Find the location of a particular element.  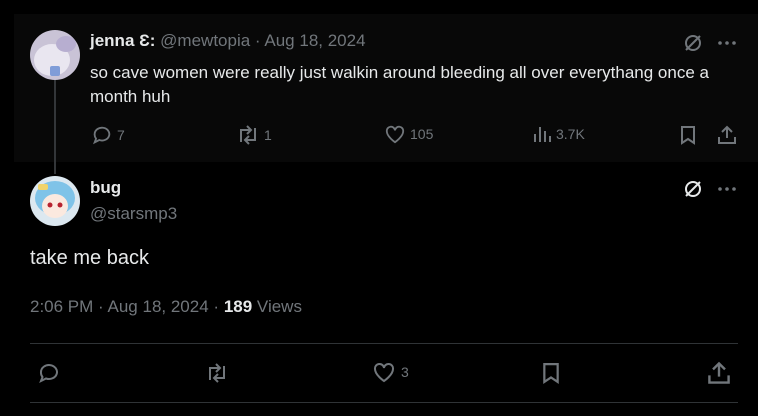

main-date: Aug 18, 2024 is located at coordinates (158, 306).